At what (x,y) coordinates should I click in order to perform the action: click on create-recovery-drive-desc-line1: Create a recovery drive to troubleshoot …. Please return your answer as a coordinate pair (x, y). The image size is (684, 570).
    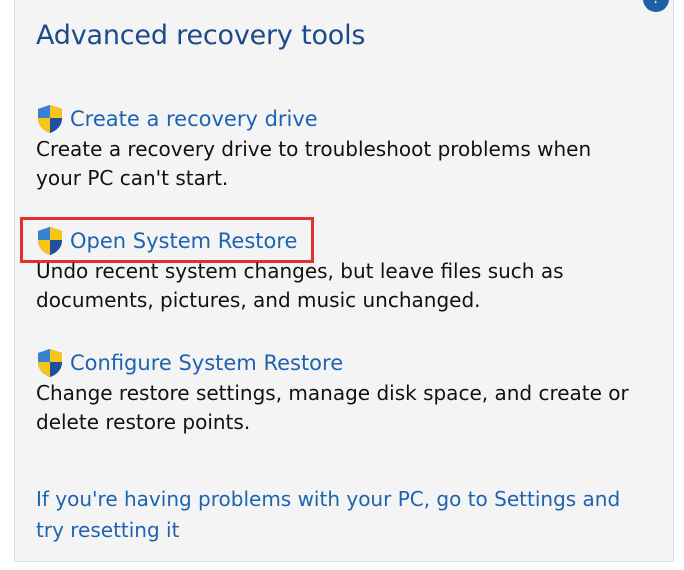
    Looking at the image, I should click on (314, 149).